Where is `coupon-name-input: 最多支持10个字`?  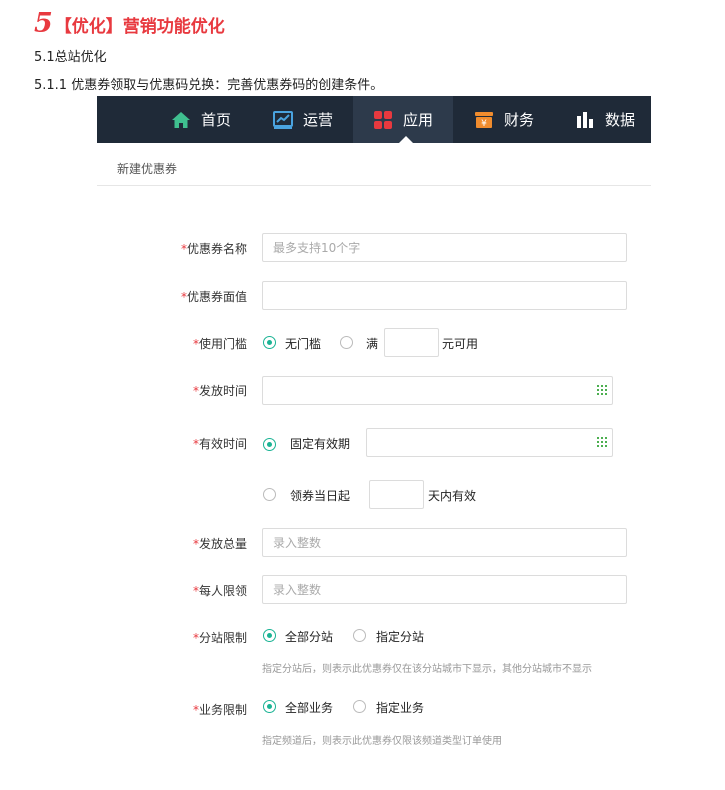 coupon-name-input: 最多支持10个字 is located at coordinates (444, 247).